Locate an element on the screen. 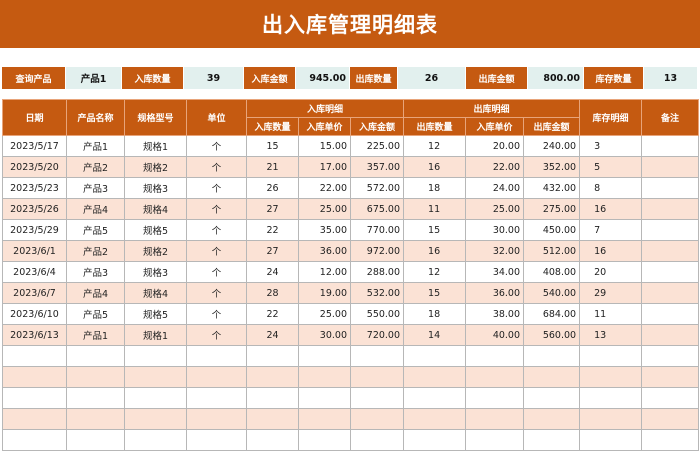 The height and width of the screenshot is (455, 700). cell-in-price: 35.00 is located at coordinates (324, 230).